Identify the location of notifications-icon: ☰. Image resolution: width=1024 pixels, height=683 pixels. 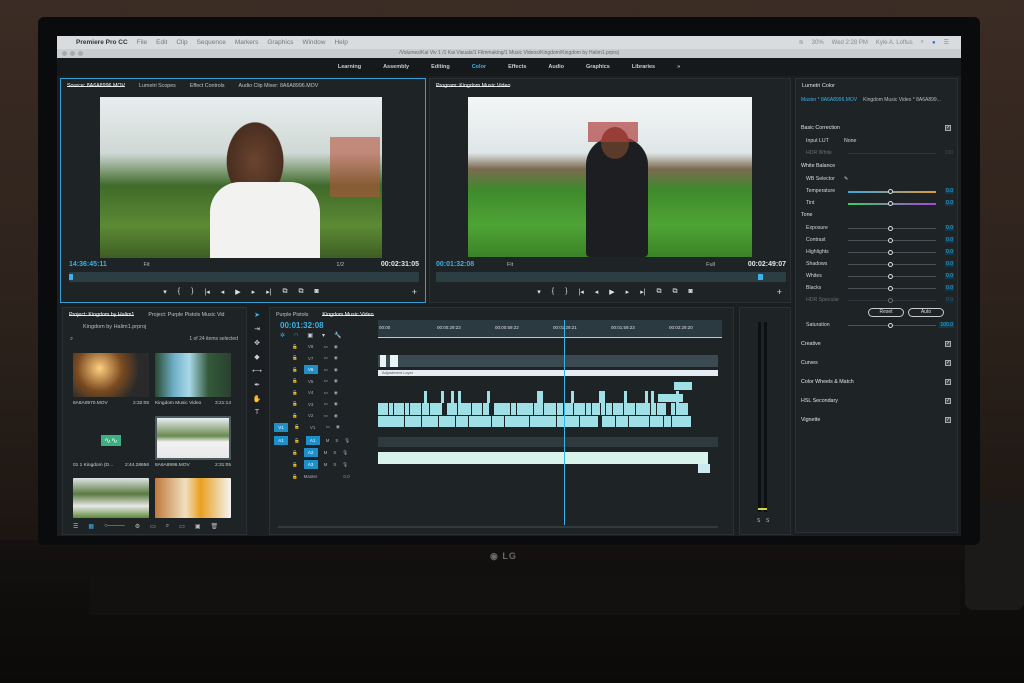
(946, 42).